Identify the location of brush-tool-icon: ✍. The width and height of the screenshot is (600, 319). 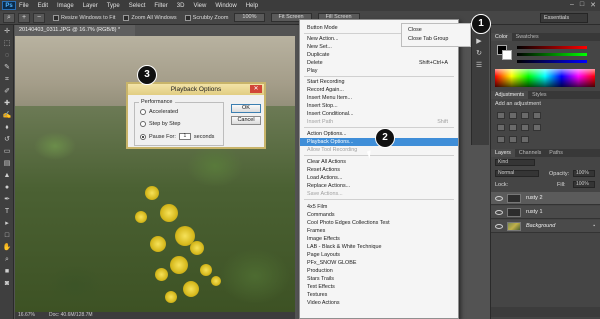
(7, 116).